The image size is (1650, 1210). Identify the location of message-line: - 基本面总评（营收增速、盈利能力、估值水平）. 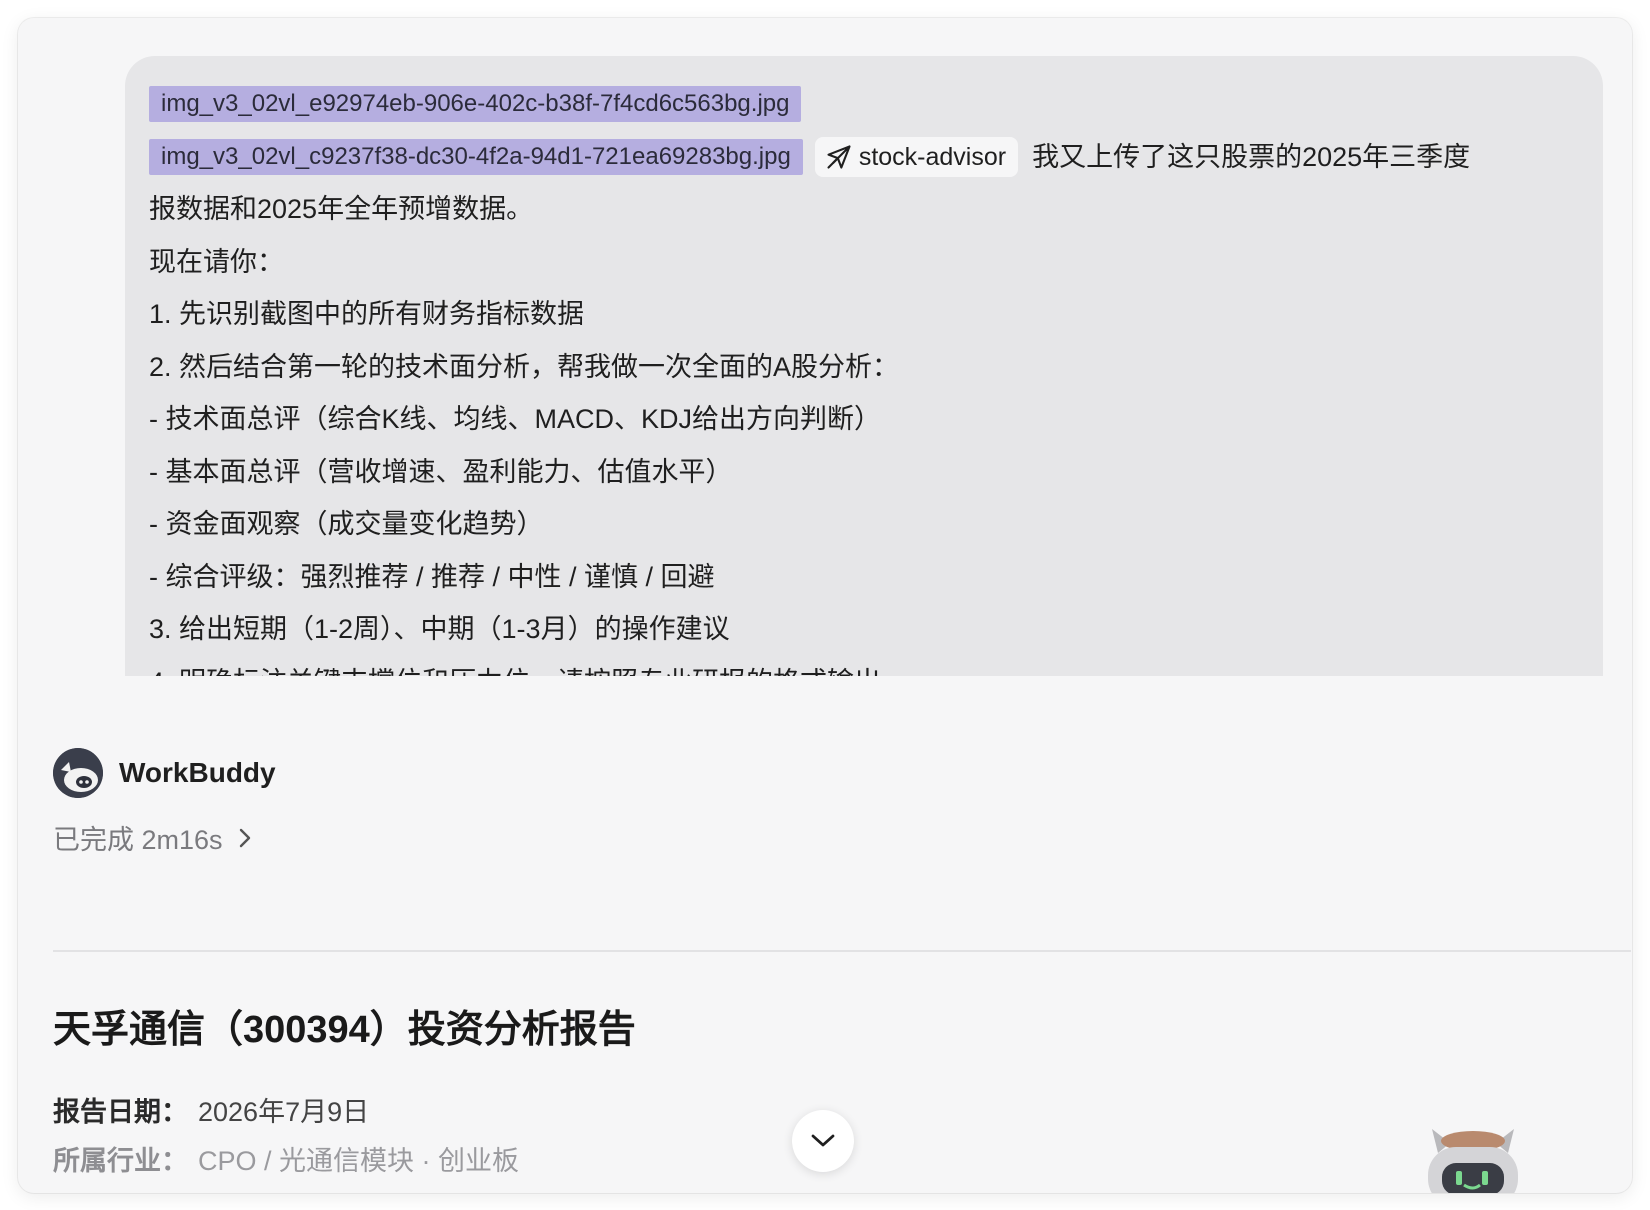
(441, 471).